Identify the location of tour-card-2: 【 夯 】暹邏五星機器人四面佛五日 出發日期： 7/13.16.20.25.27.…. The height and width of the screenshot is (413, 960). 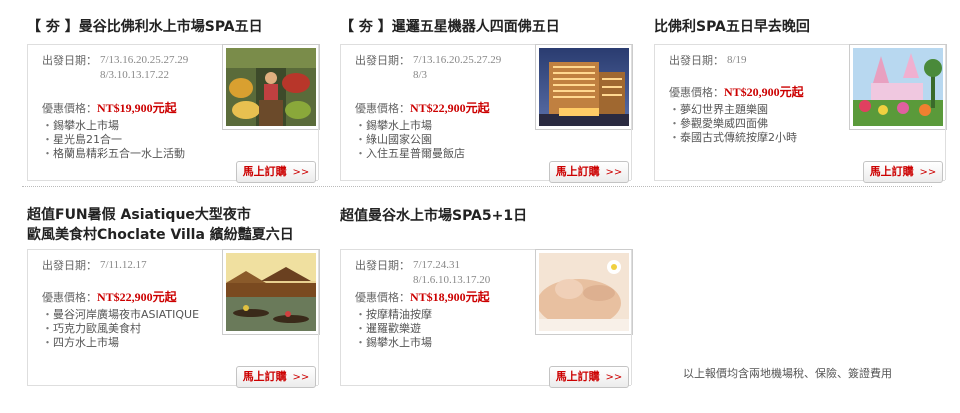
(490, 99).